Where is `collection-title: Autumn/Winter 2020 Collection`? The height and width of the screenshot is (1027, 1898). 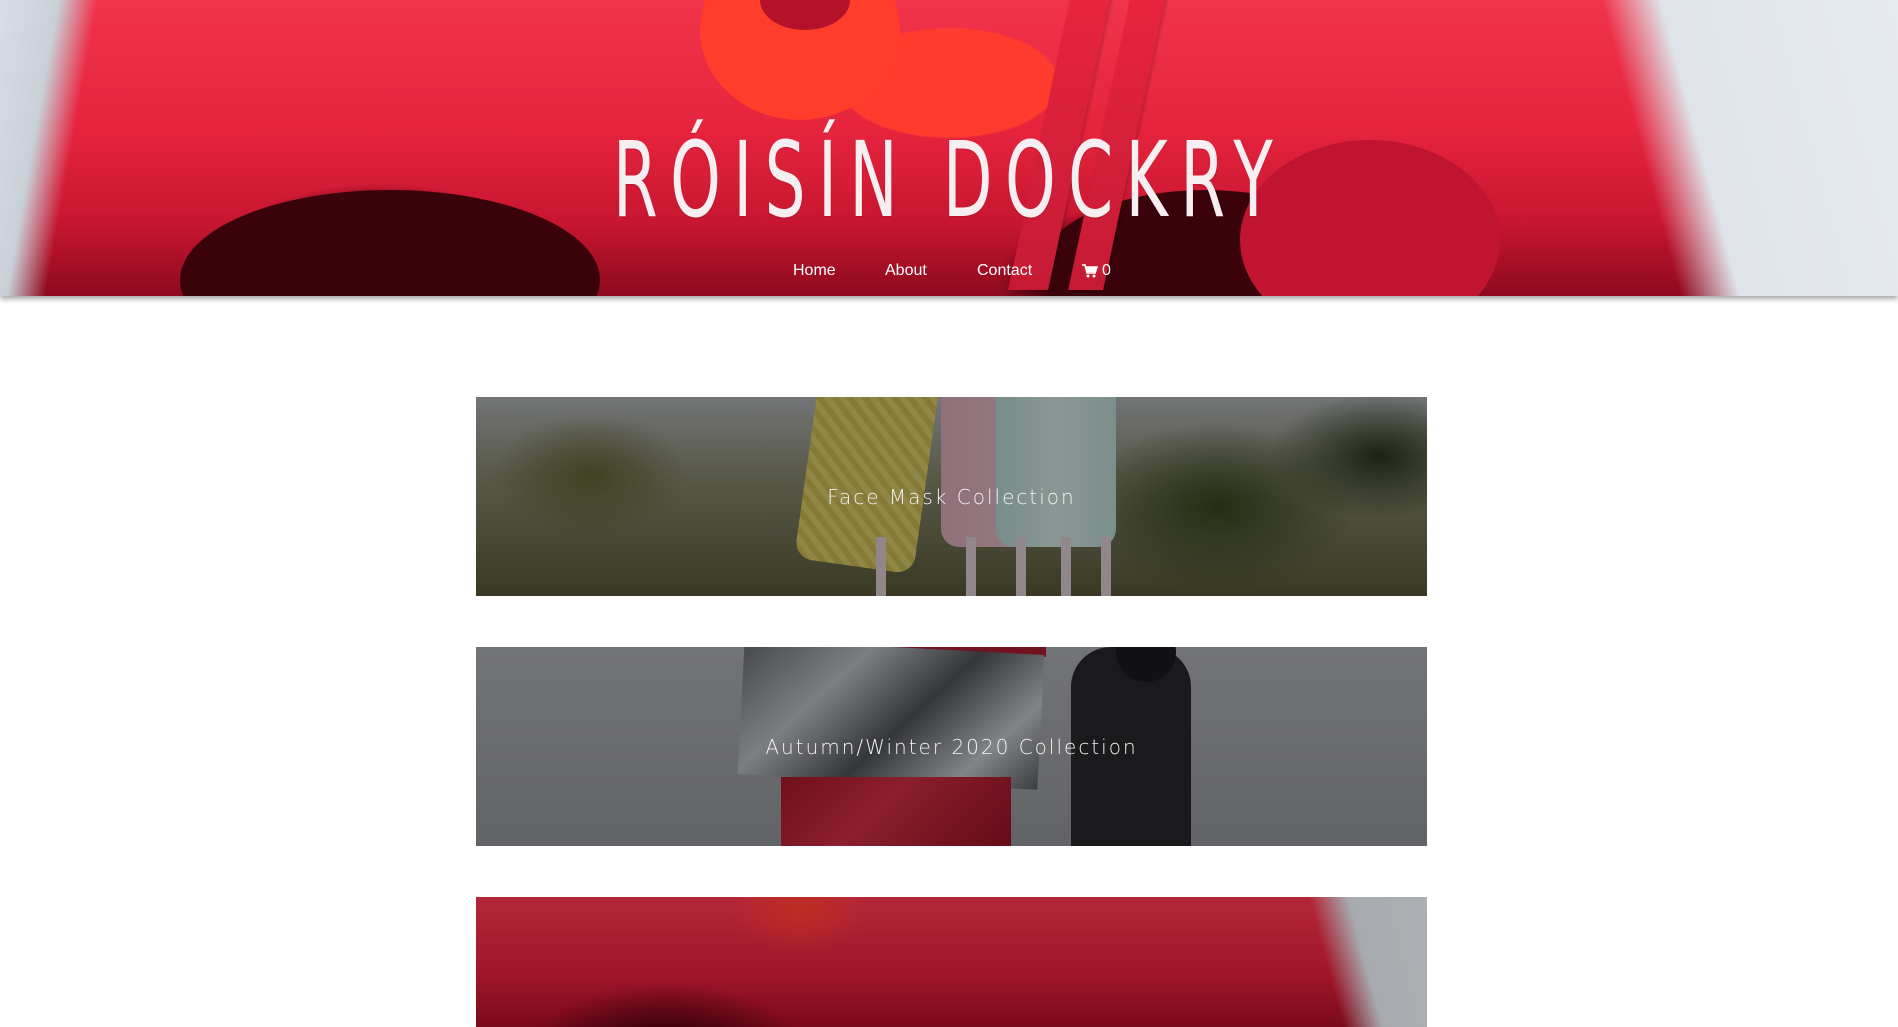
collection-title: Autumn/Winter 2020 Collection is located at coordinates (951, 746).